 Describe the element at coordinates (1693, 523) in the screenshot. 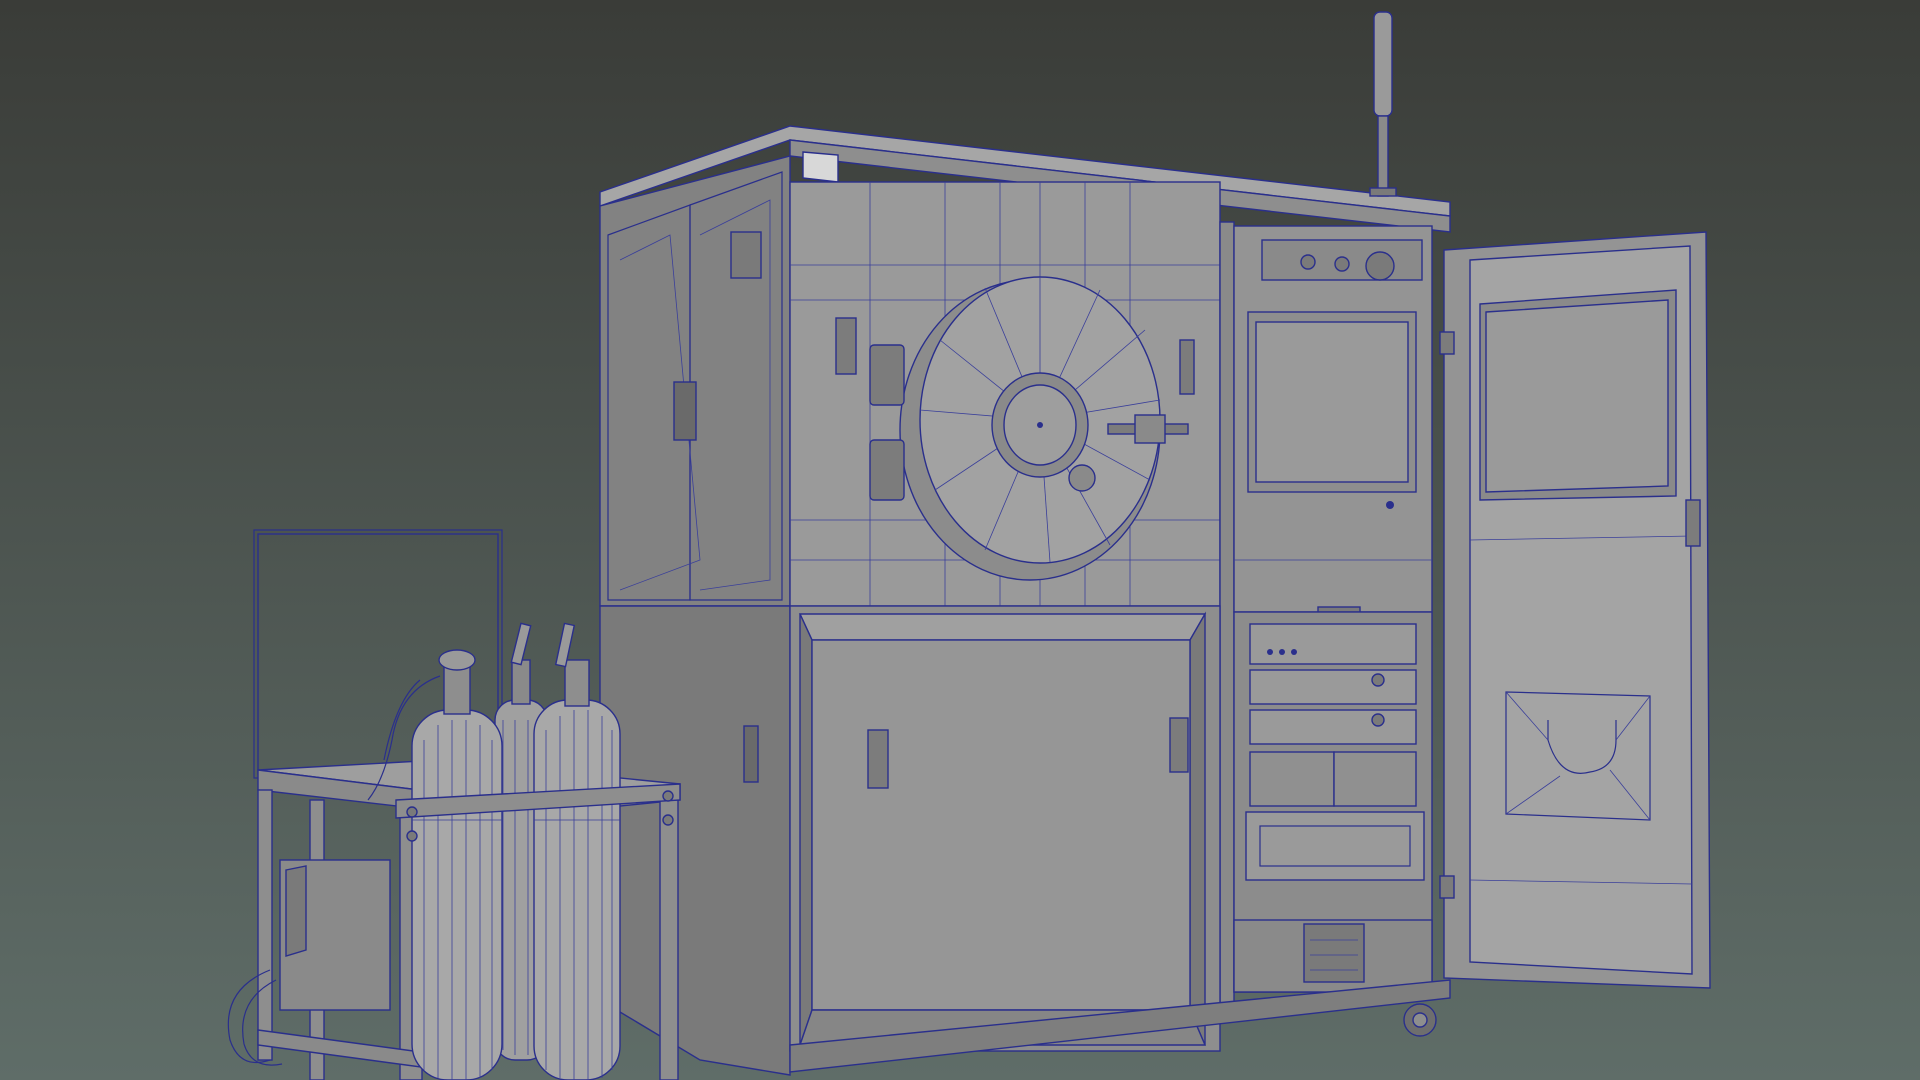

I see `side-door-latch` at that location.